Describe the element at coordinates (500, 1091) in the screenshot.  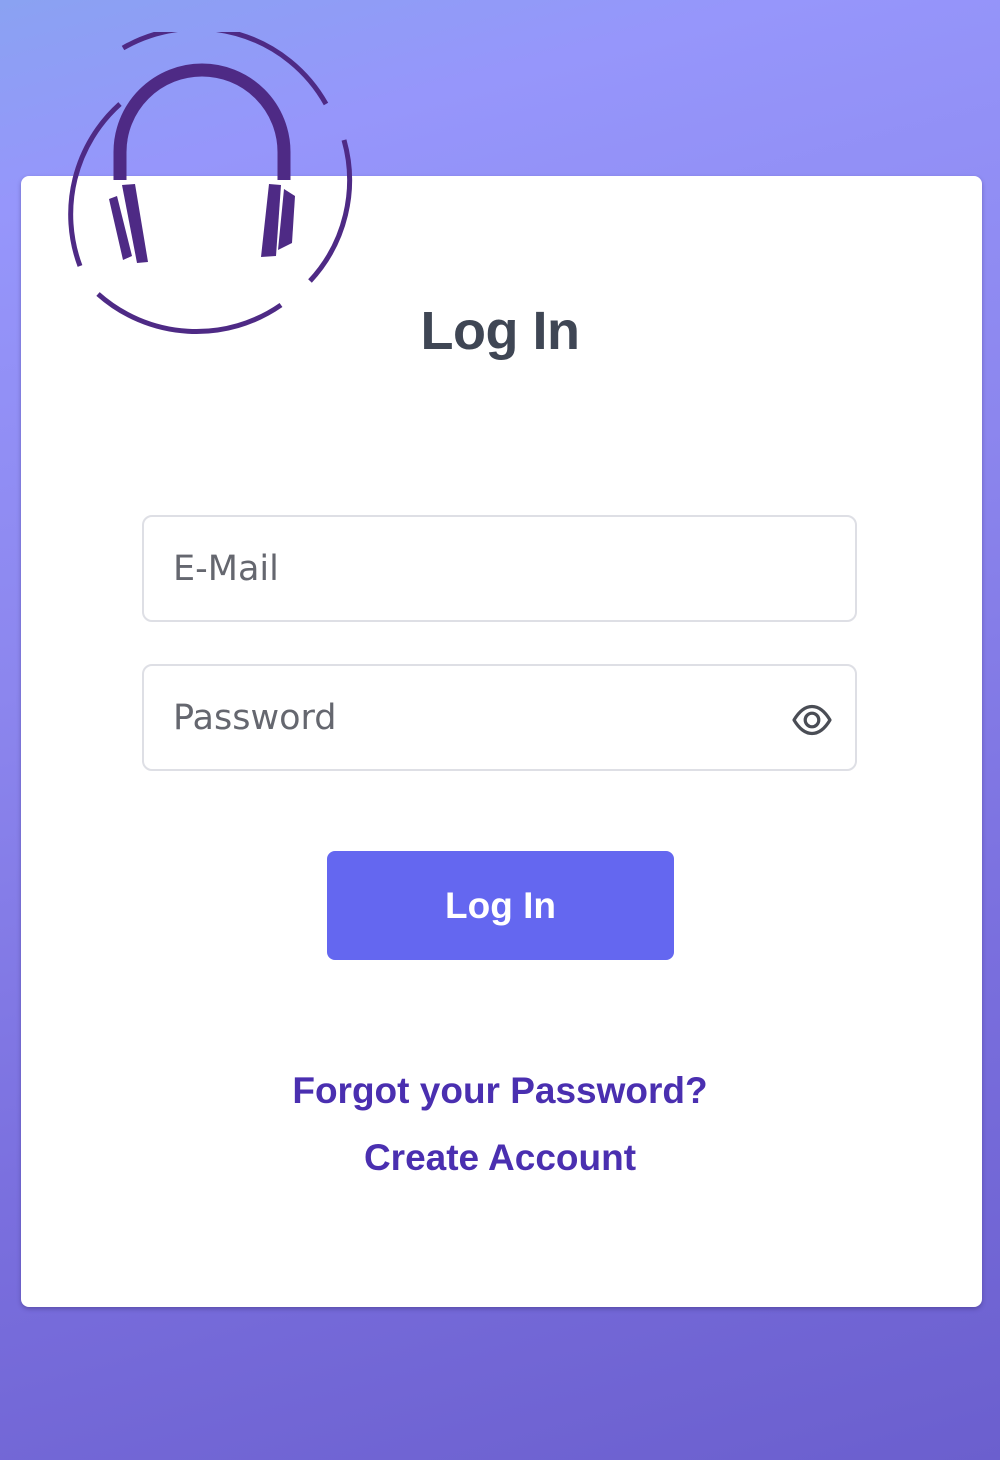
I see `forgot-password-link: Forgot your Password?` at that location.